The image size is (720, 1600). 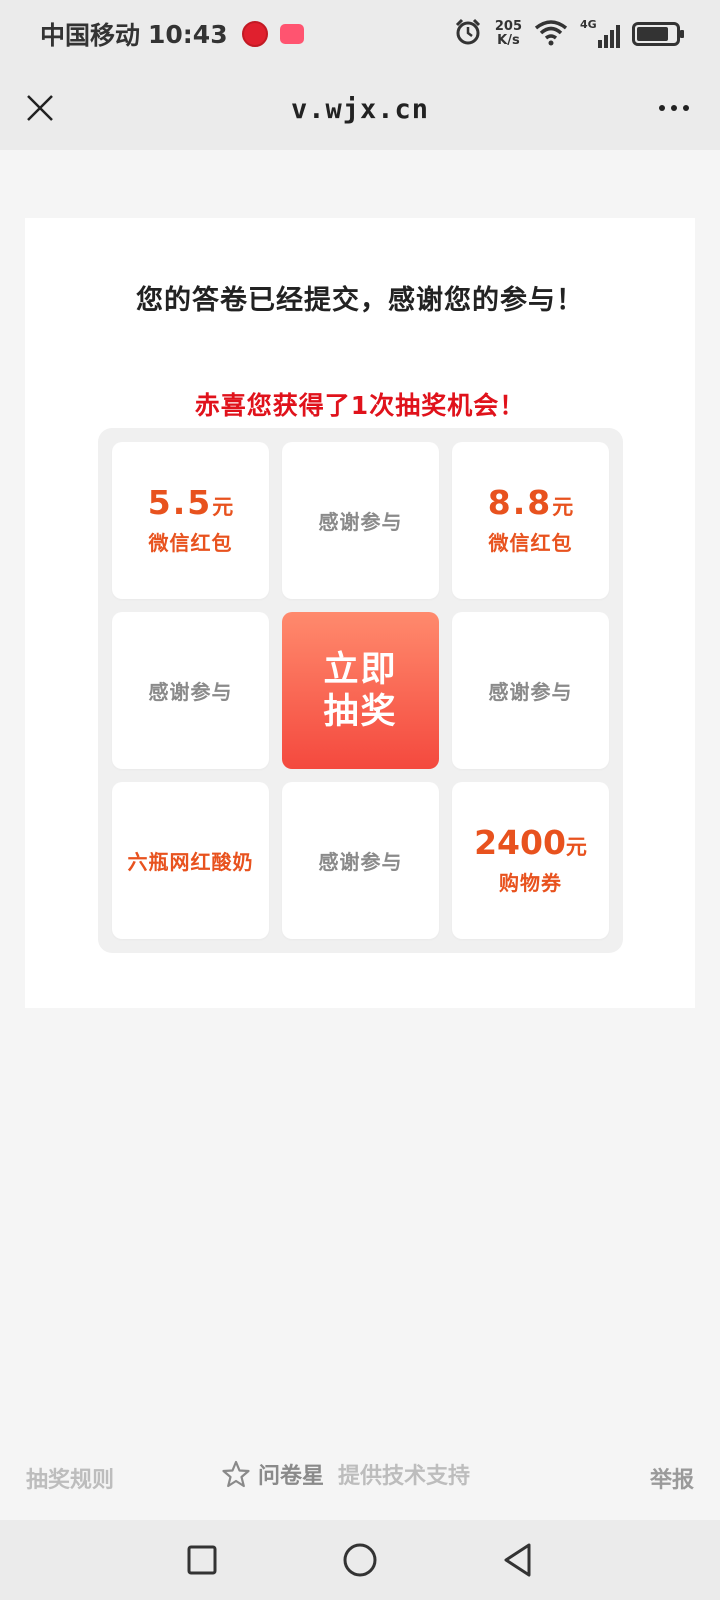 What do you see at coordinates (520, 502) in the screenshot?
I see `prize-amount-number: 8.8` at bounding box center [520, 502].